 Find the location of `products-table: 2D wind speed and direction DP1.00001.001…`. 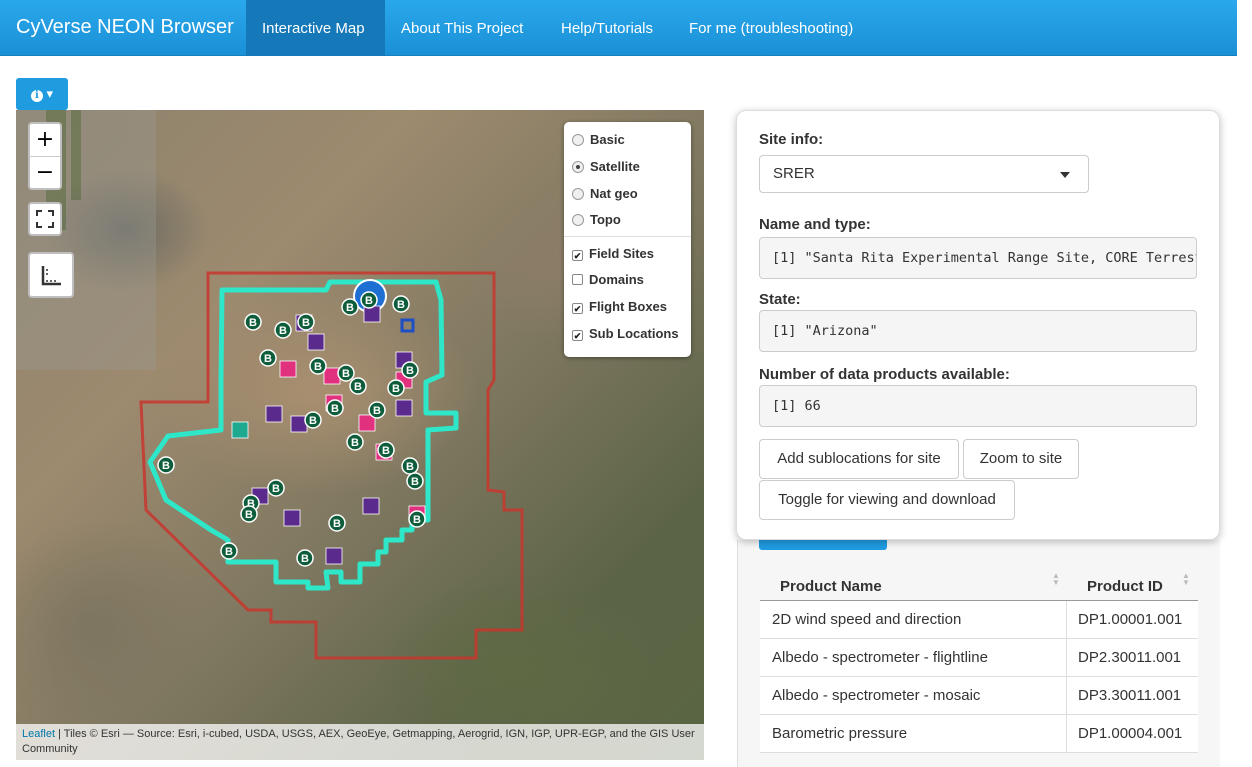

products-table: 2D wind speed and direction DP1.00001.001… is located at coordinates (979, 676).